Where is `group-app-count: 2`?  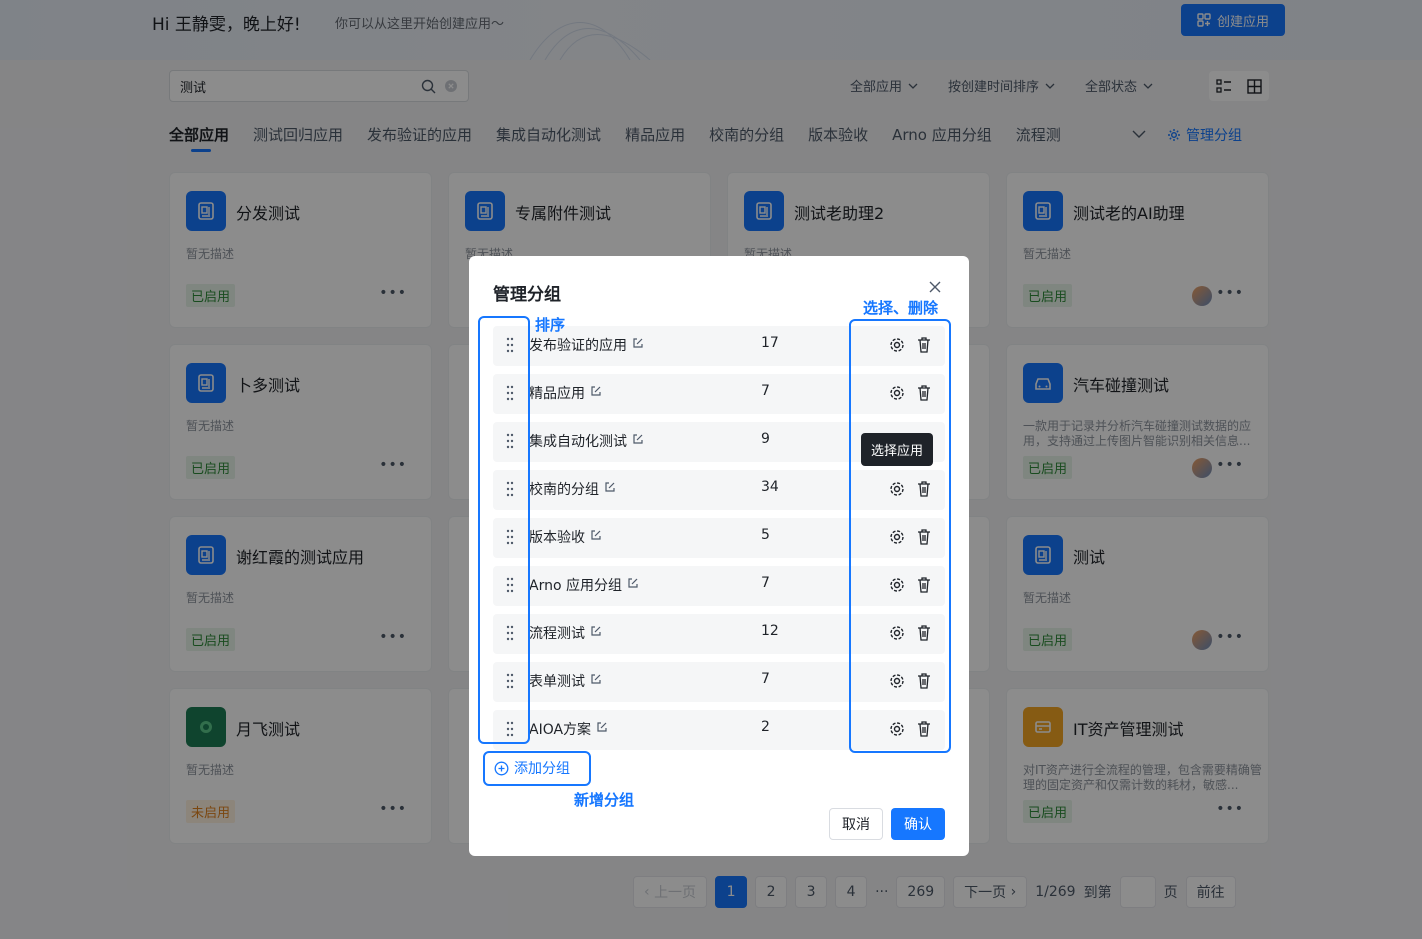 group-app-count: 2 is located at coordinates (765, 727).